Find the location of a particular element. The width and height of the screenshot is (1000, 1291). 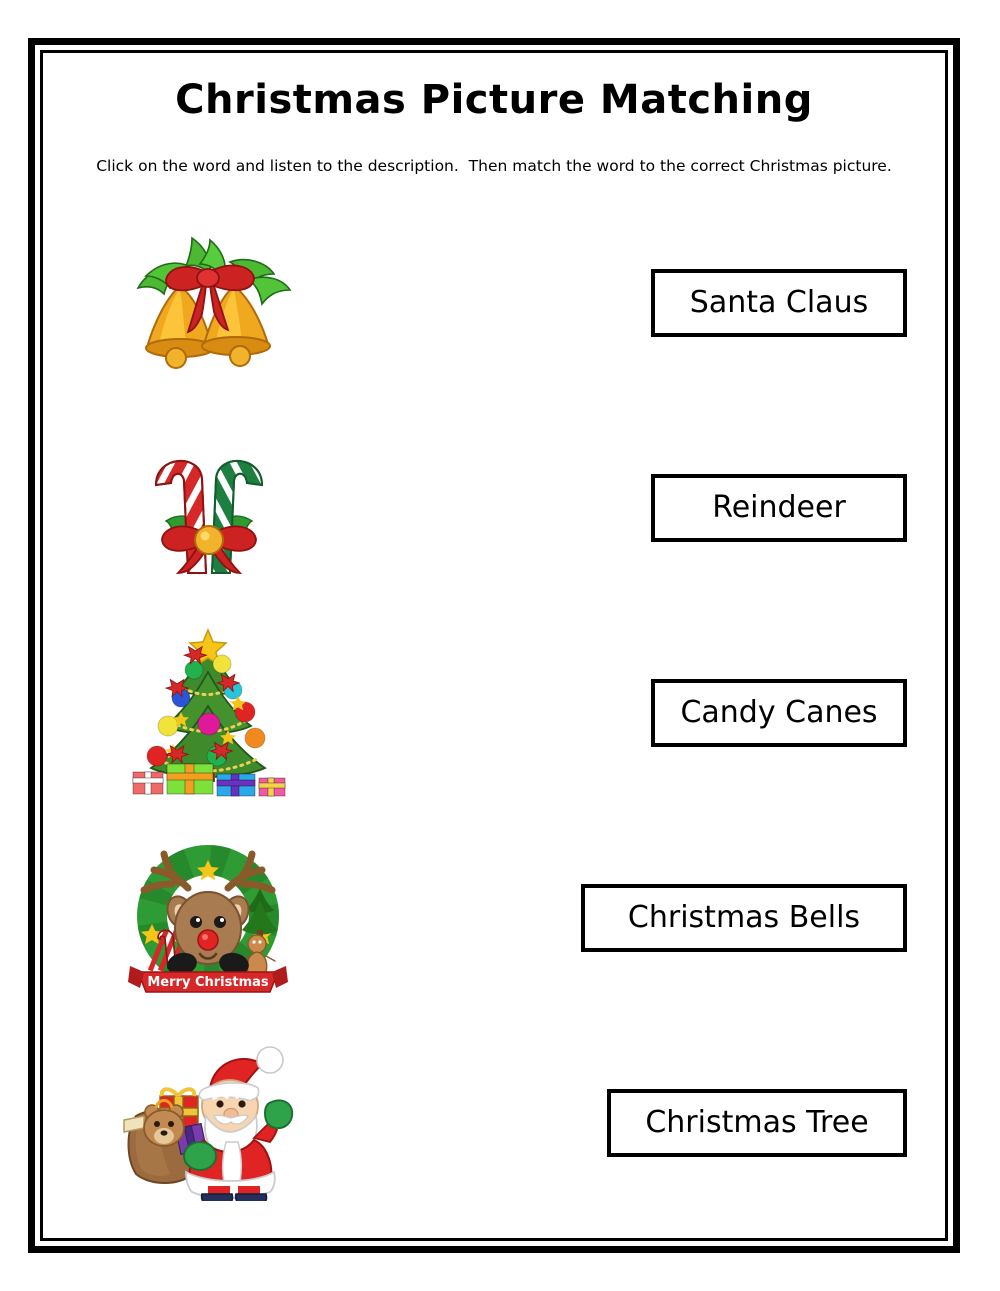

picture-reindeer-wreath: Merry Christmas is located at coordinates (208, 918).